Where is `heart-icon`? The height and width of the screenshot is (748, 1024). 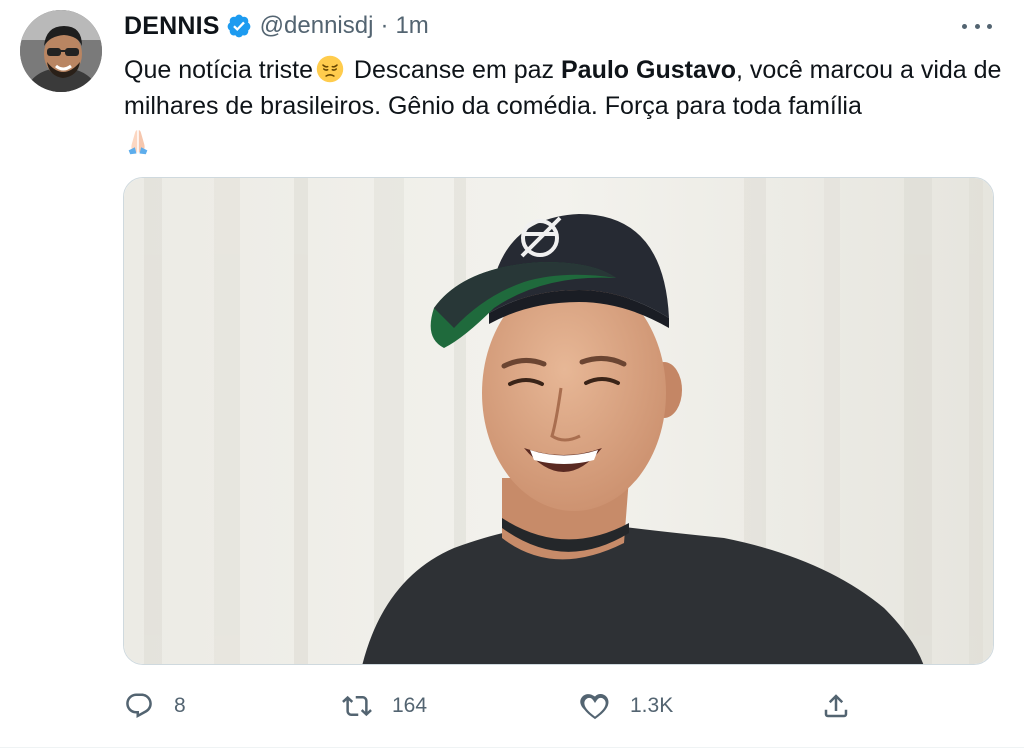
heart-icon is located at coordinates (594, 707).